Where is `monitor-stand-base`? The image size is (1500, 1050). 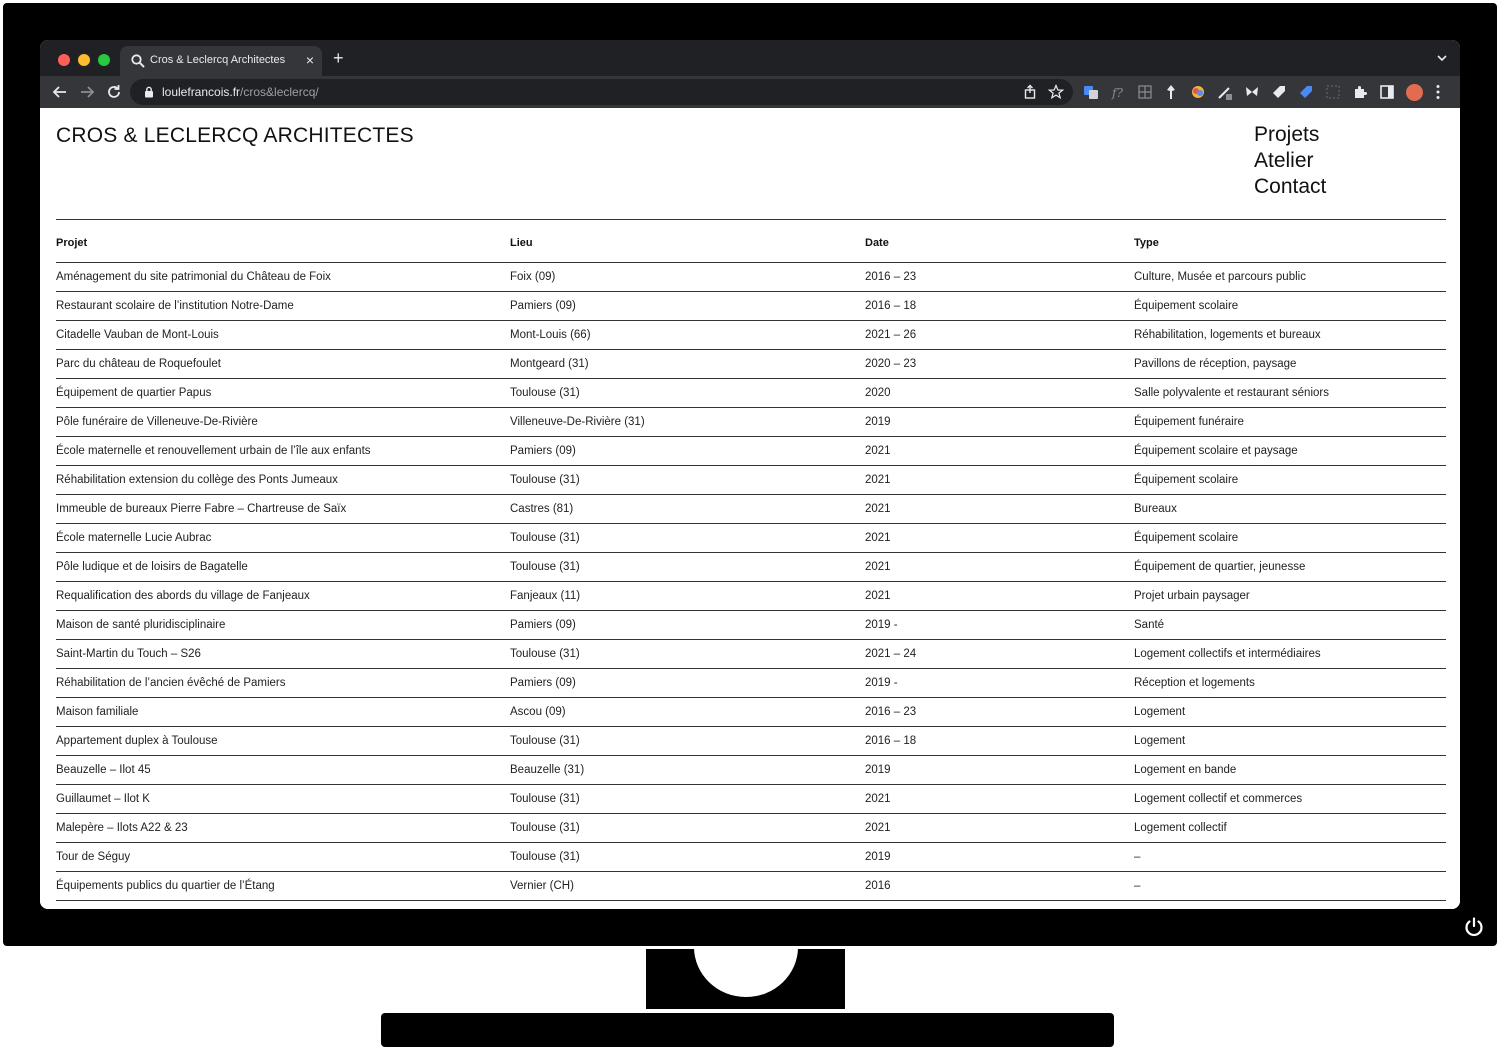
monitor-stand-base is located at coordinates (747, 1030).